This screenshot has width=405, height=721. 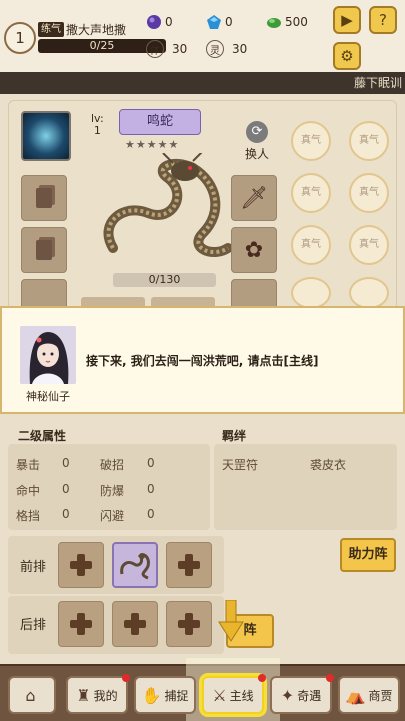 I want to click on blue-gem-resource: 0, so click(x=219, y=22).